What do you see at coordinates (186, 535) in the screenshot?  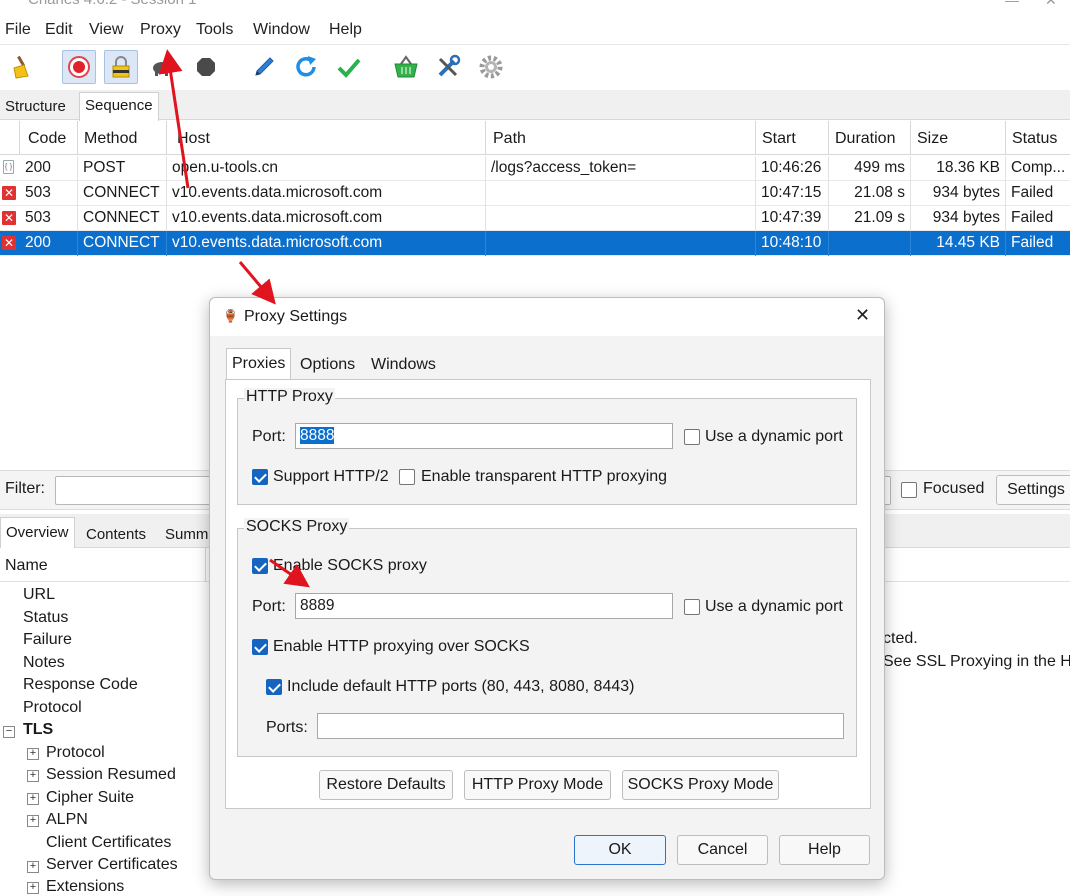 I see `tab-summary: Summ` at bounding box center [186, 535].